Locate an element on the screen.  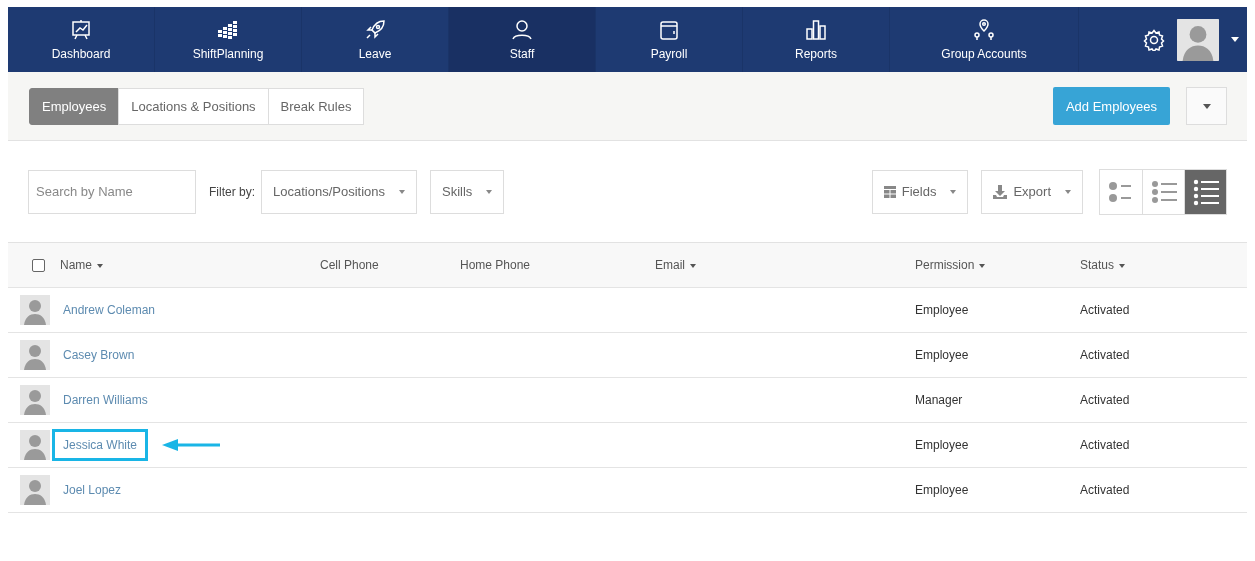
settings-icon is located at coordinates (1154, 39).